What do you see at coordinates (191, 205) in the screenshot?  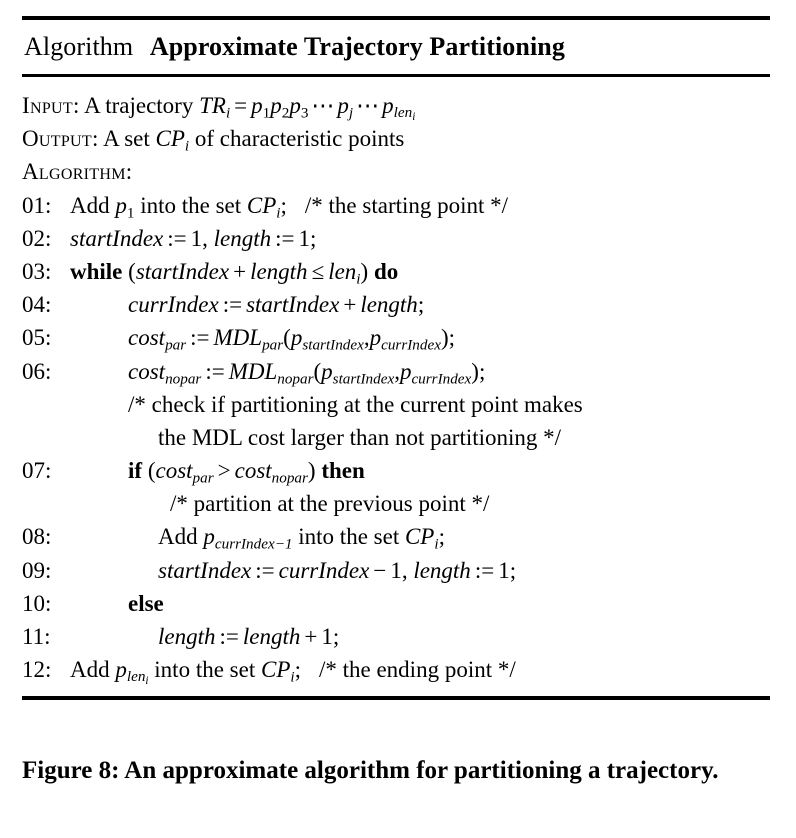 I see `l01-into-the-set: into the set` at bounding box center [191, 205].